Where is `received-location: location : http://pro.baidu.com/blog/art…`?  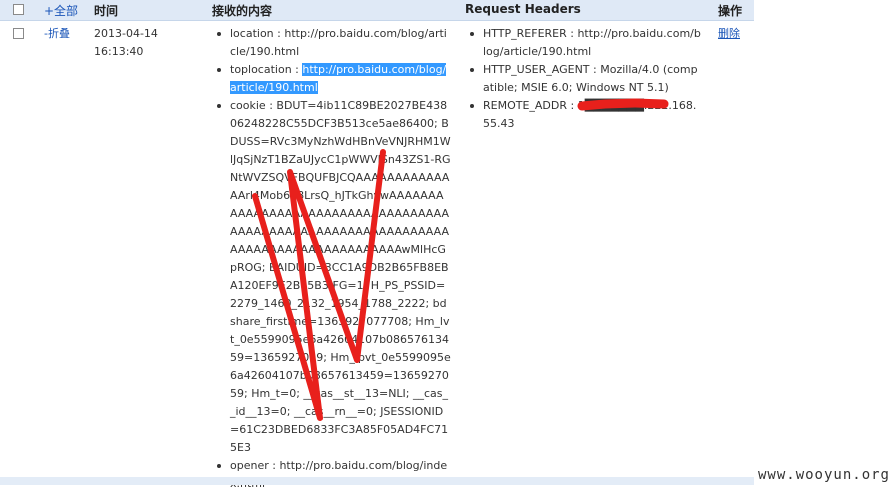
received-location: location : http://pro.baidu.com/blog/art… is located at coordinates (332, 43).